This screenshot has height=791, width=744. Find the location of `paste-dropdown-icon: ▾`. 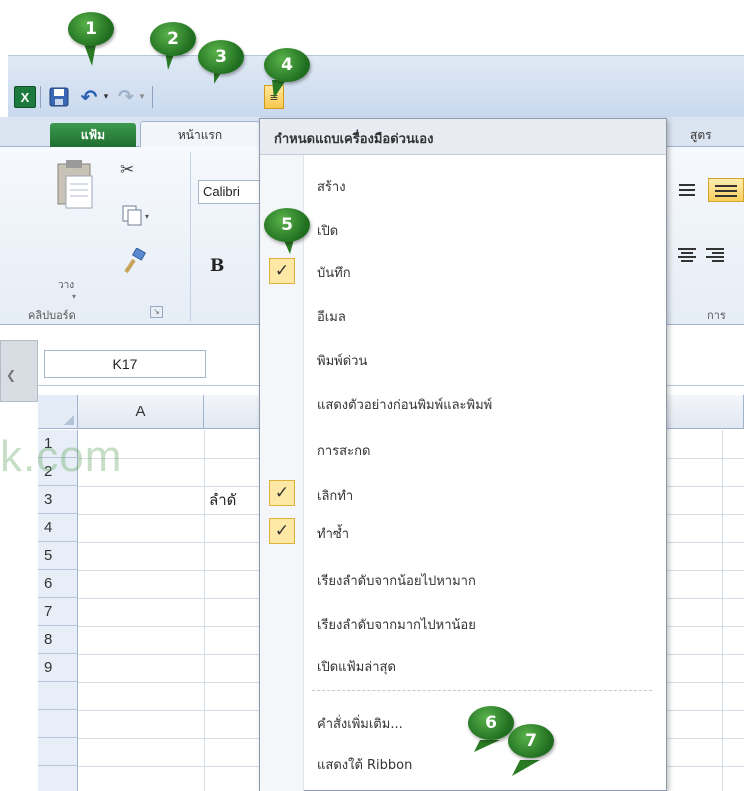

paste-dropdown-icon: ▾ is located at coordinates (74, 296).